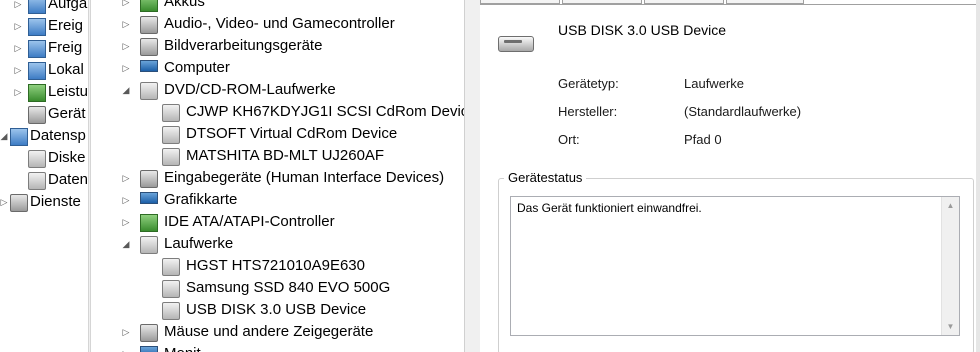 The width and height of the screenshot is (980, 352). What do you see at coordinates (278, 244) in the screenshot?
I see `device-tree-item: ◢ Laufwerke` at bounding box center [278, 244].